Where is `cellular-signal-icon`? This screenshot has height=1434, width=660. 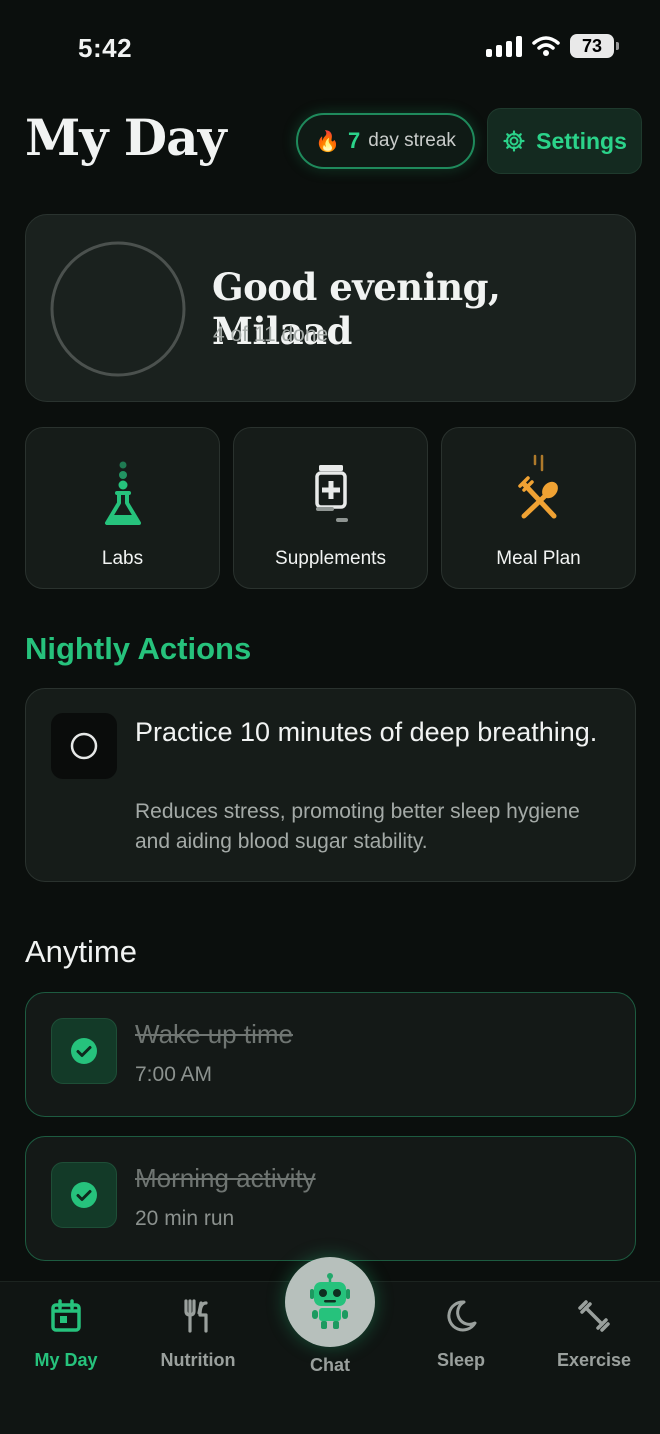
cellular-signal-icon is located at coordinates (504, 46).